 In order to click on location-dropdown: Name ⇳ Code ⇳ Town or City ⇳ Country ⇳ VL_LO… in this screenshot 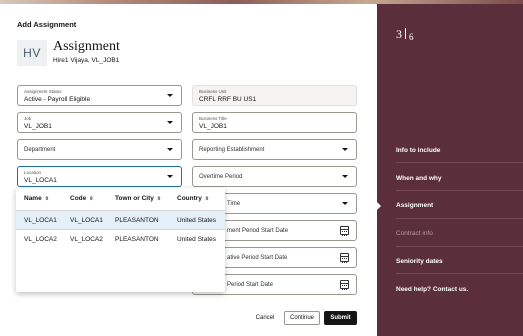, I will do `click(120, 240)`.